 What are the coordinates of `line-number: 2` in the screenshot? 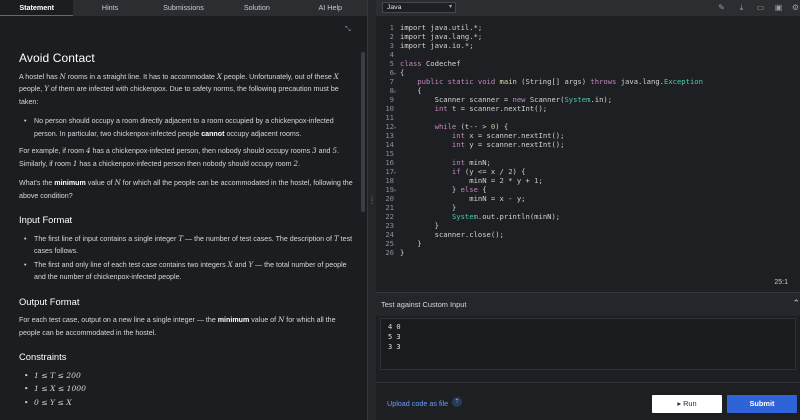 It's located at (391, 36).